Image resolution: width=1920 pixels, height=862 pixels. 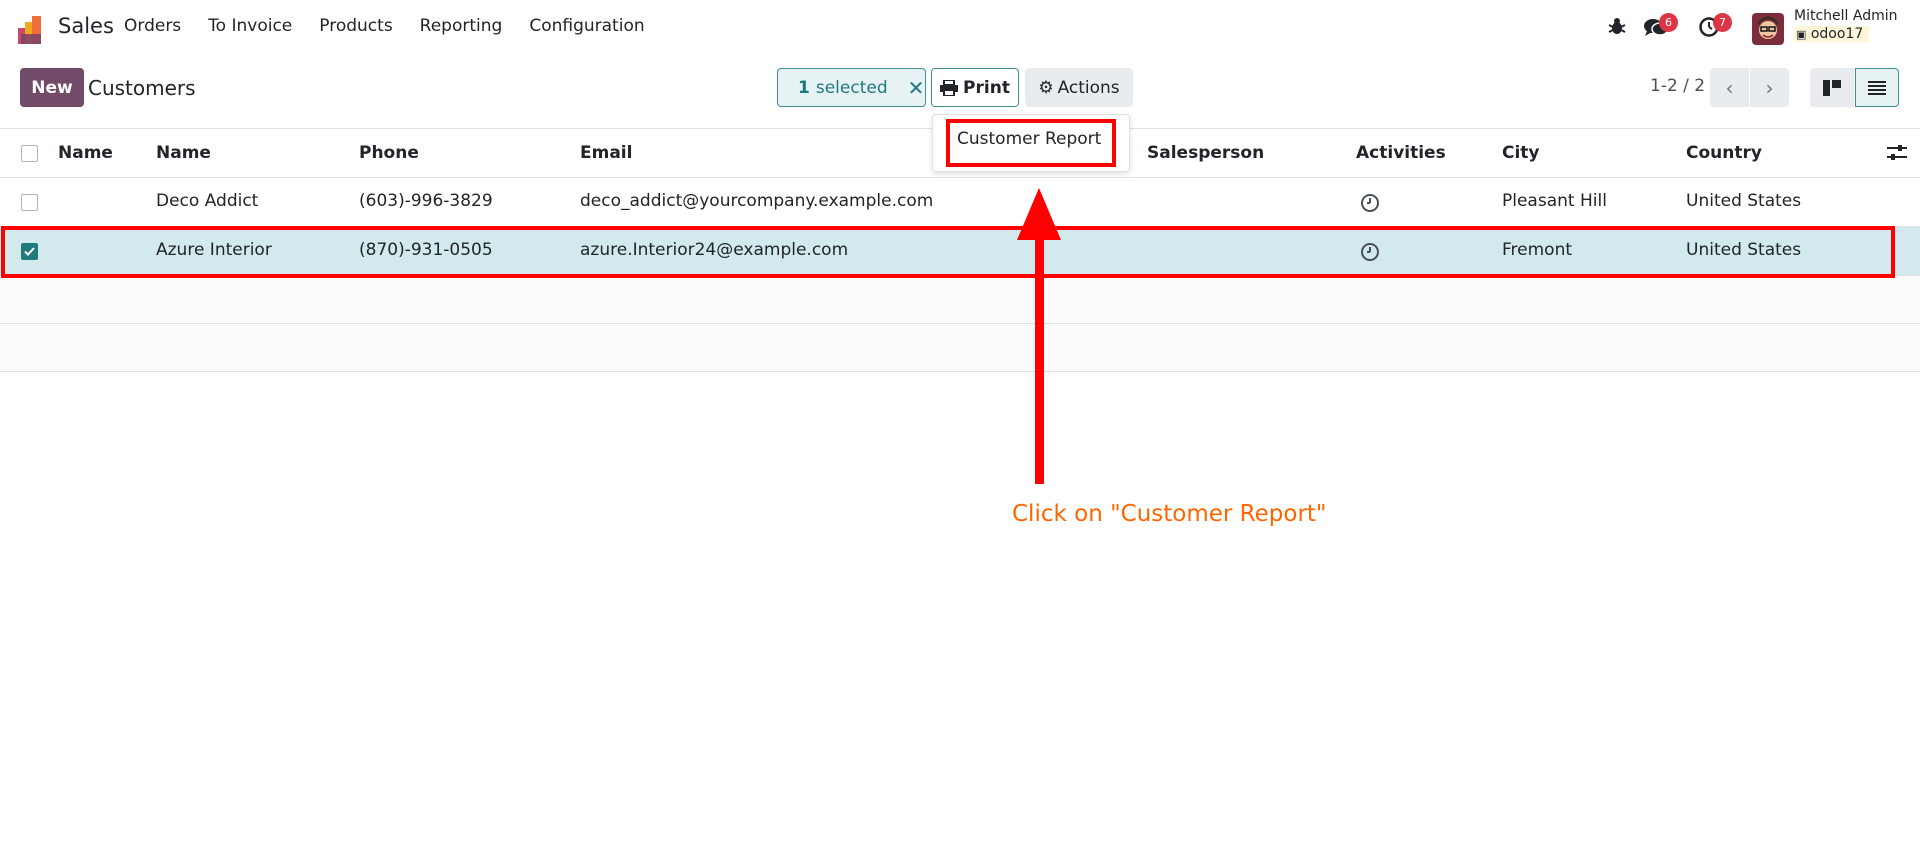 What do you see at coordinates (586, 26) in the screenshot?
I see `menu-configuration: Configuration` at bounding box center [586, 26].